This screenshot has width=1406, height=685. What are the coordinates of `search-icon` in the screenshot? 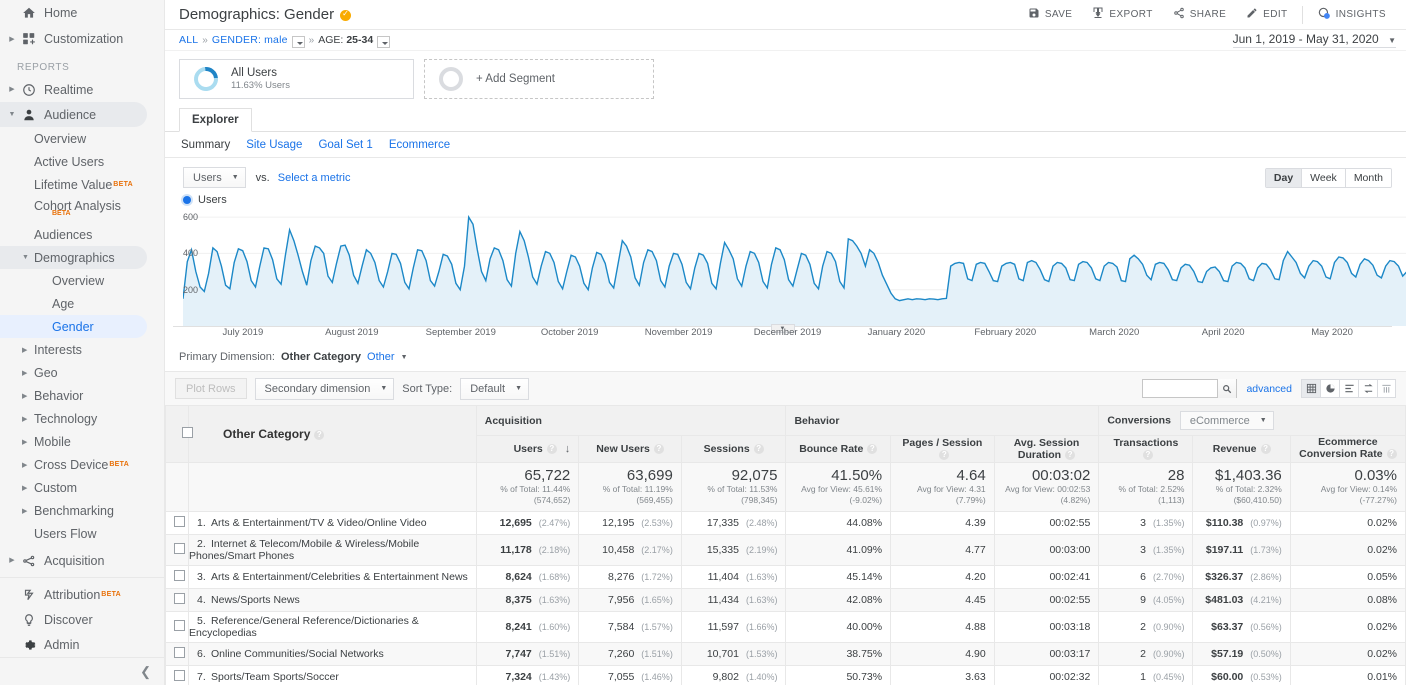 It's located at (1227, 388).